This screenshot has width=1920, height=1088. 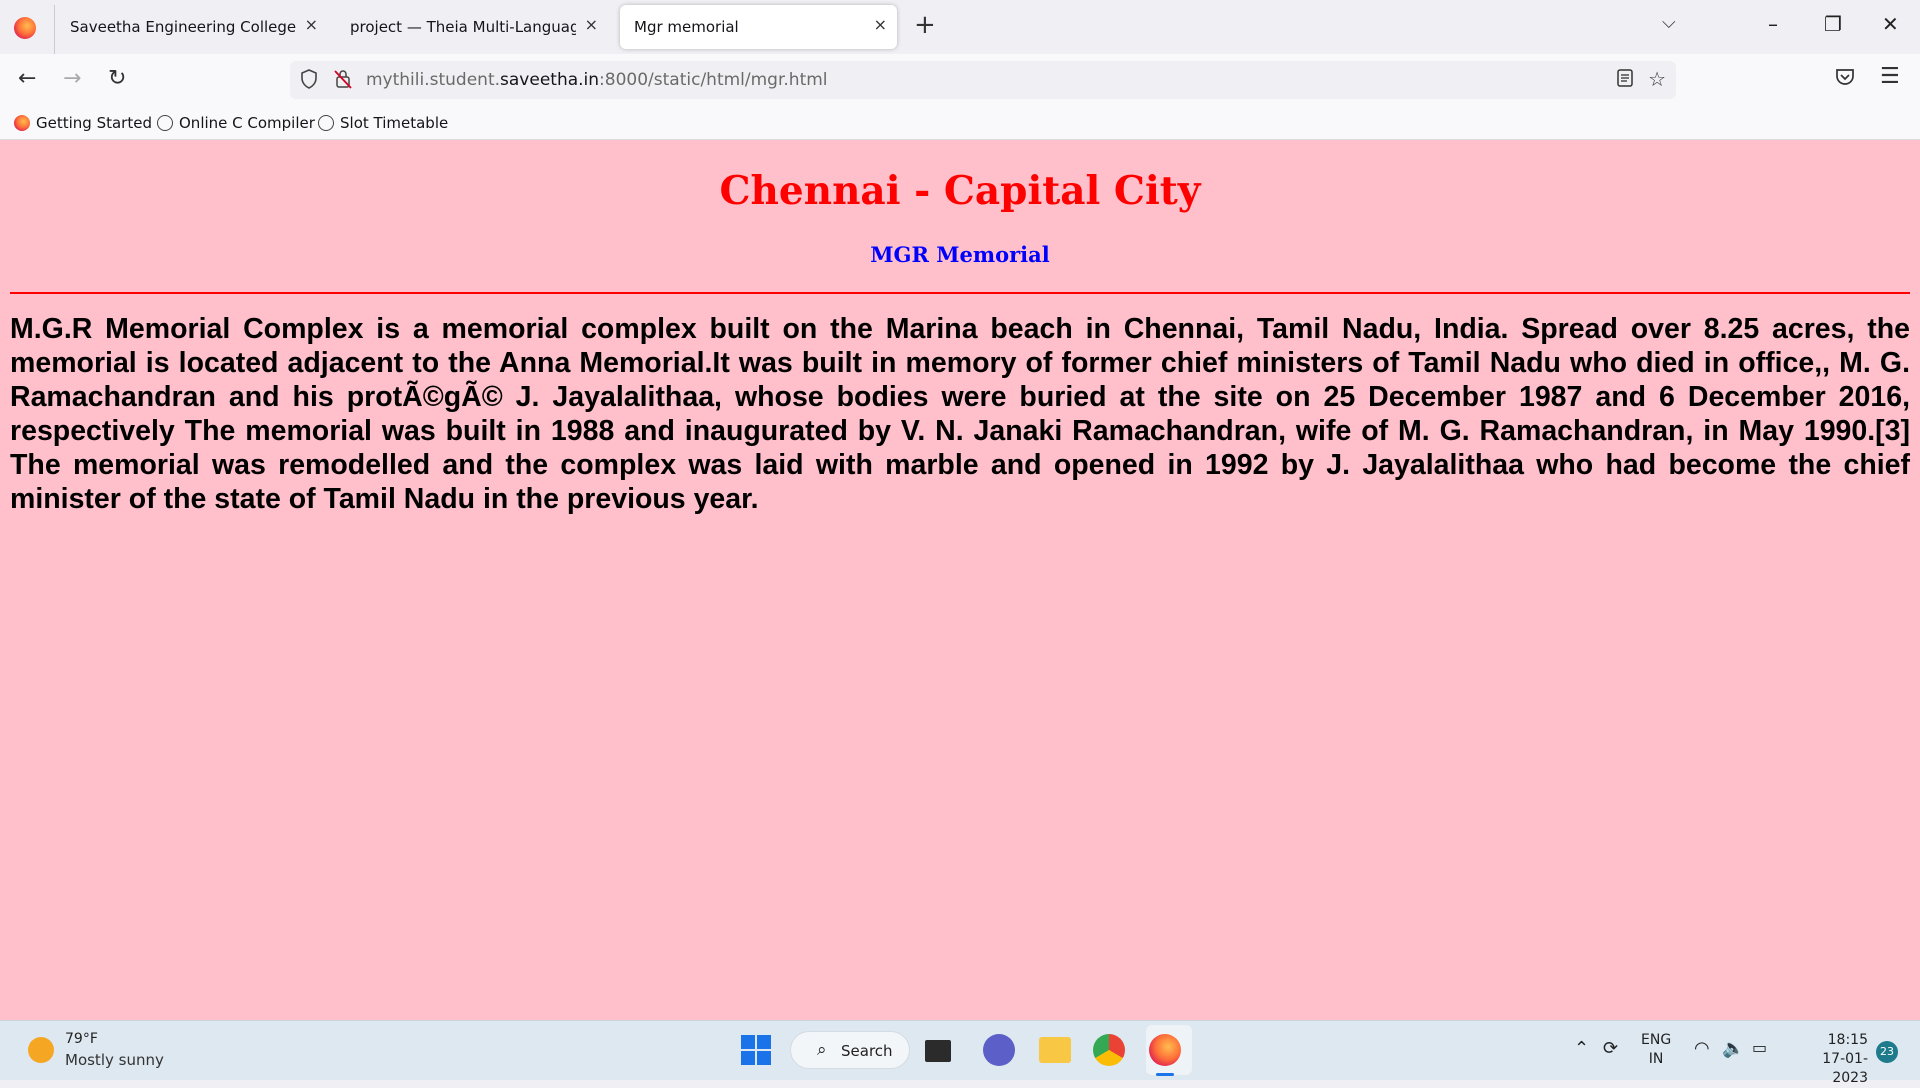 I want to click on bookmark-slot-timetable: Slot Timetable, so click(x=383, y=123).